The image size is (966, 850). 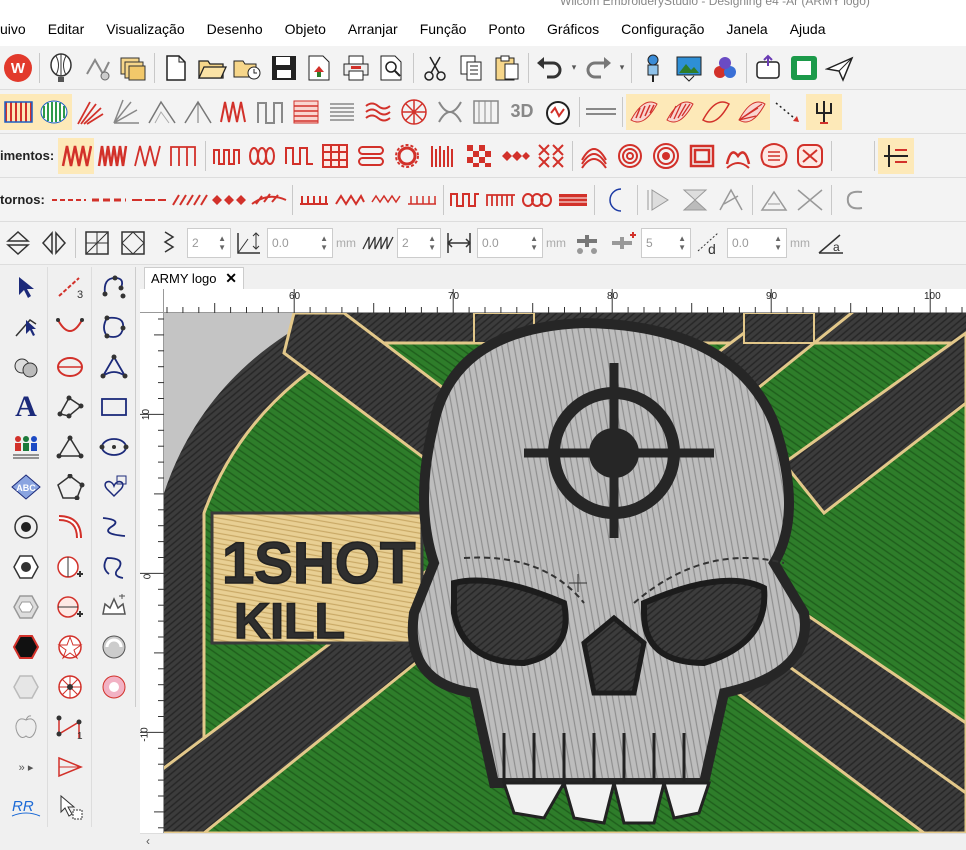 I want to click on spacing-icon, so click(x=249, y=243).